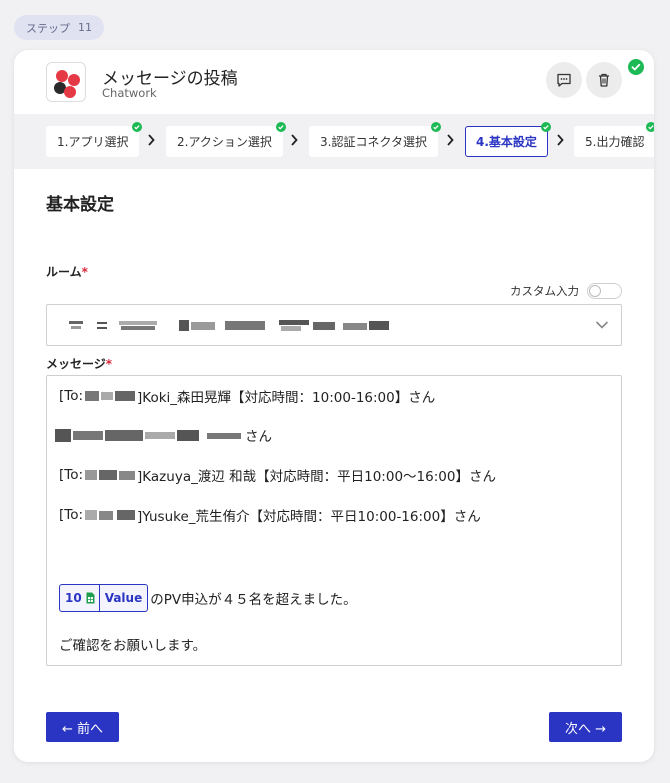 The width and height of the screenshot is (670, 783). Describe the element at coordinates (286, 398) in the screenshot. I see `to-suffix: ]Koki_森田晃輝【対応時間：10:00-16:00】さん` at that location.